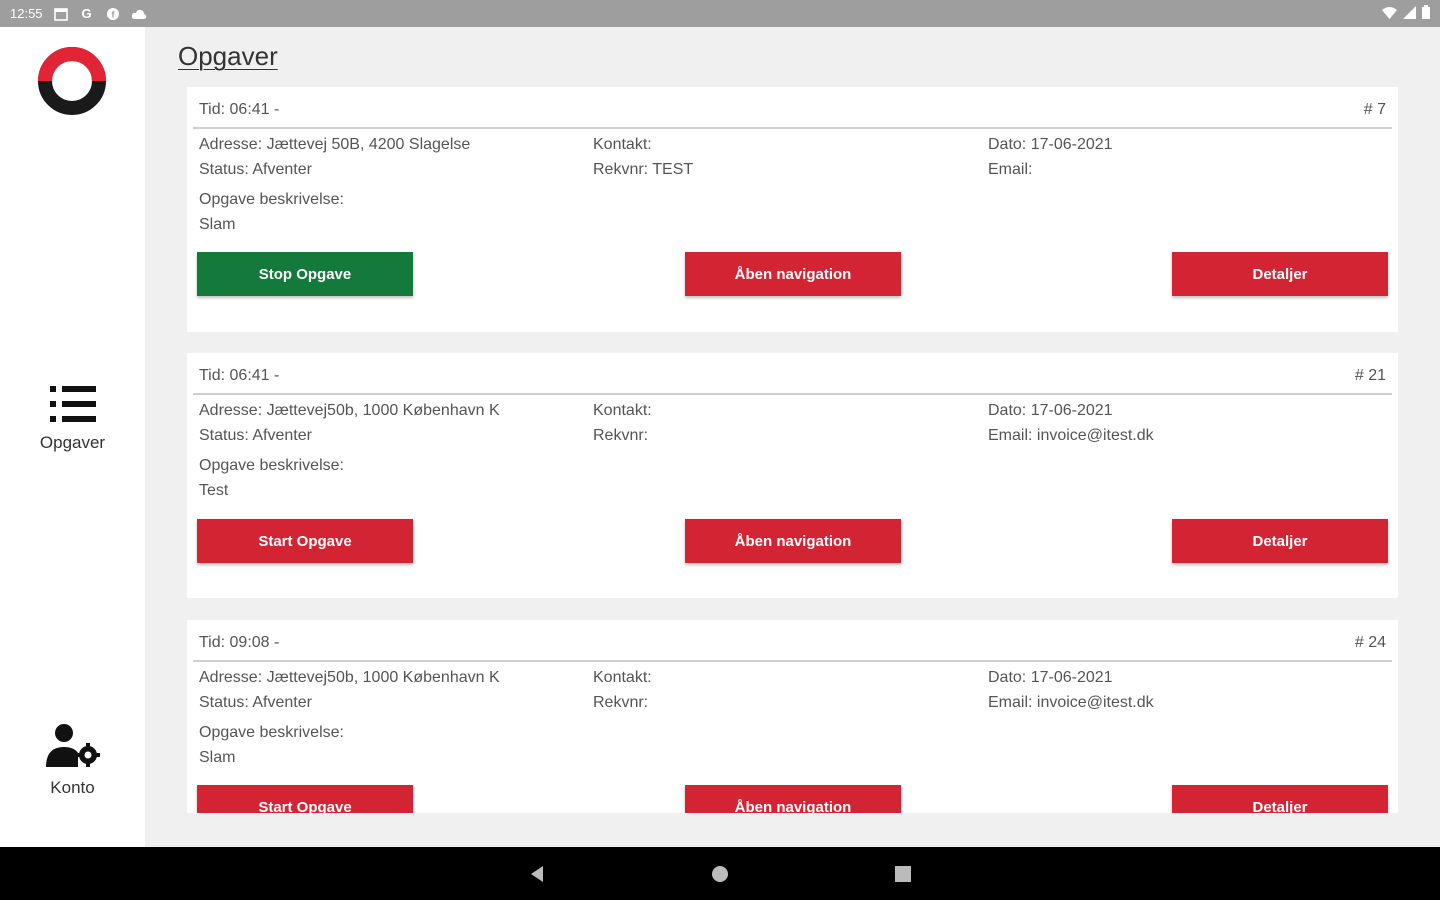  What do you see at coordinates (792, 108) in the screenshot?
I see `card-header: Tid: 06:41 - # 7` at bounding box center [792, 108].